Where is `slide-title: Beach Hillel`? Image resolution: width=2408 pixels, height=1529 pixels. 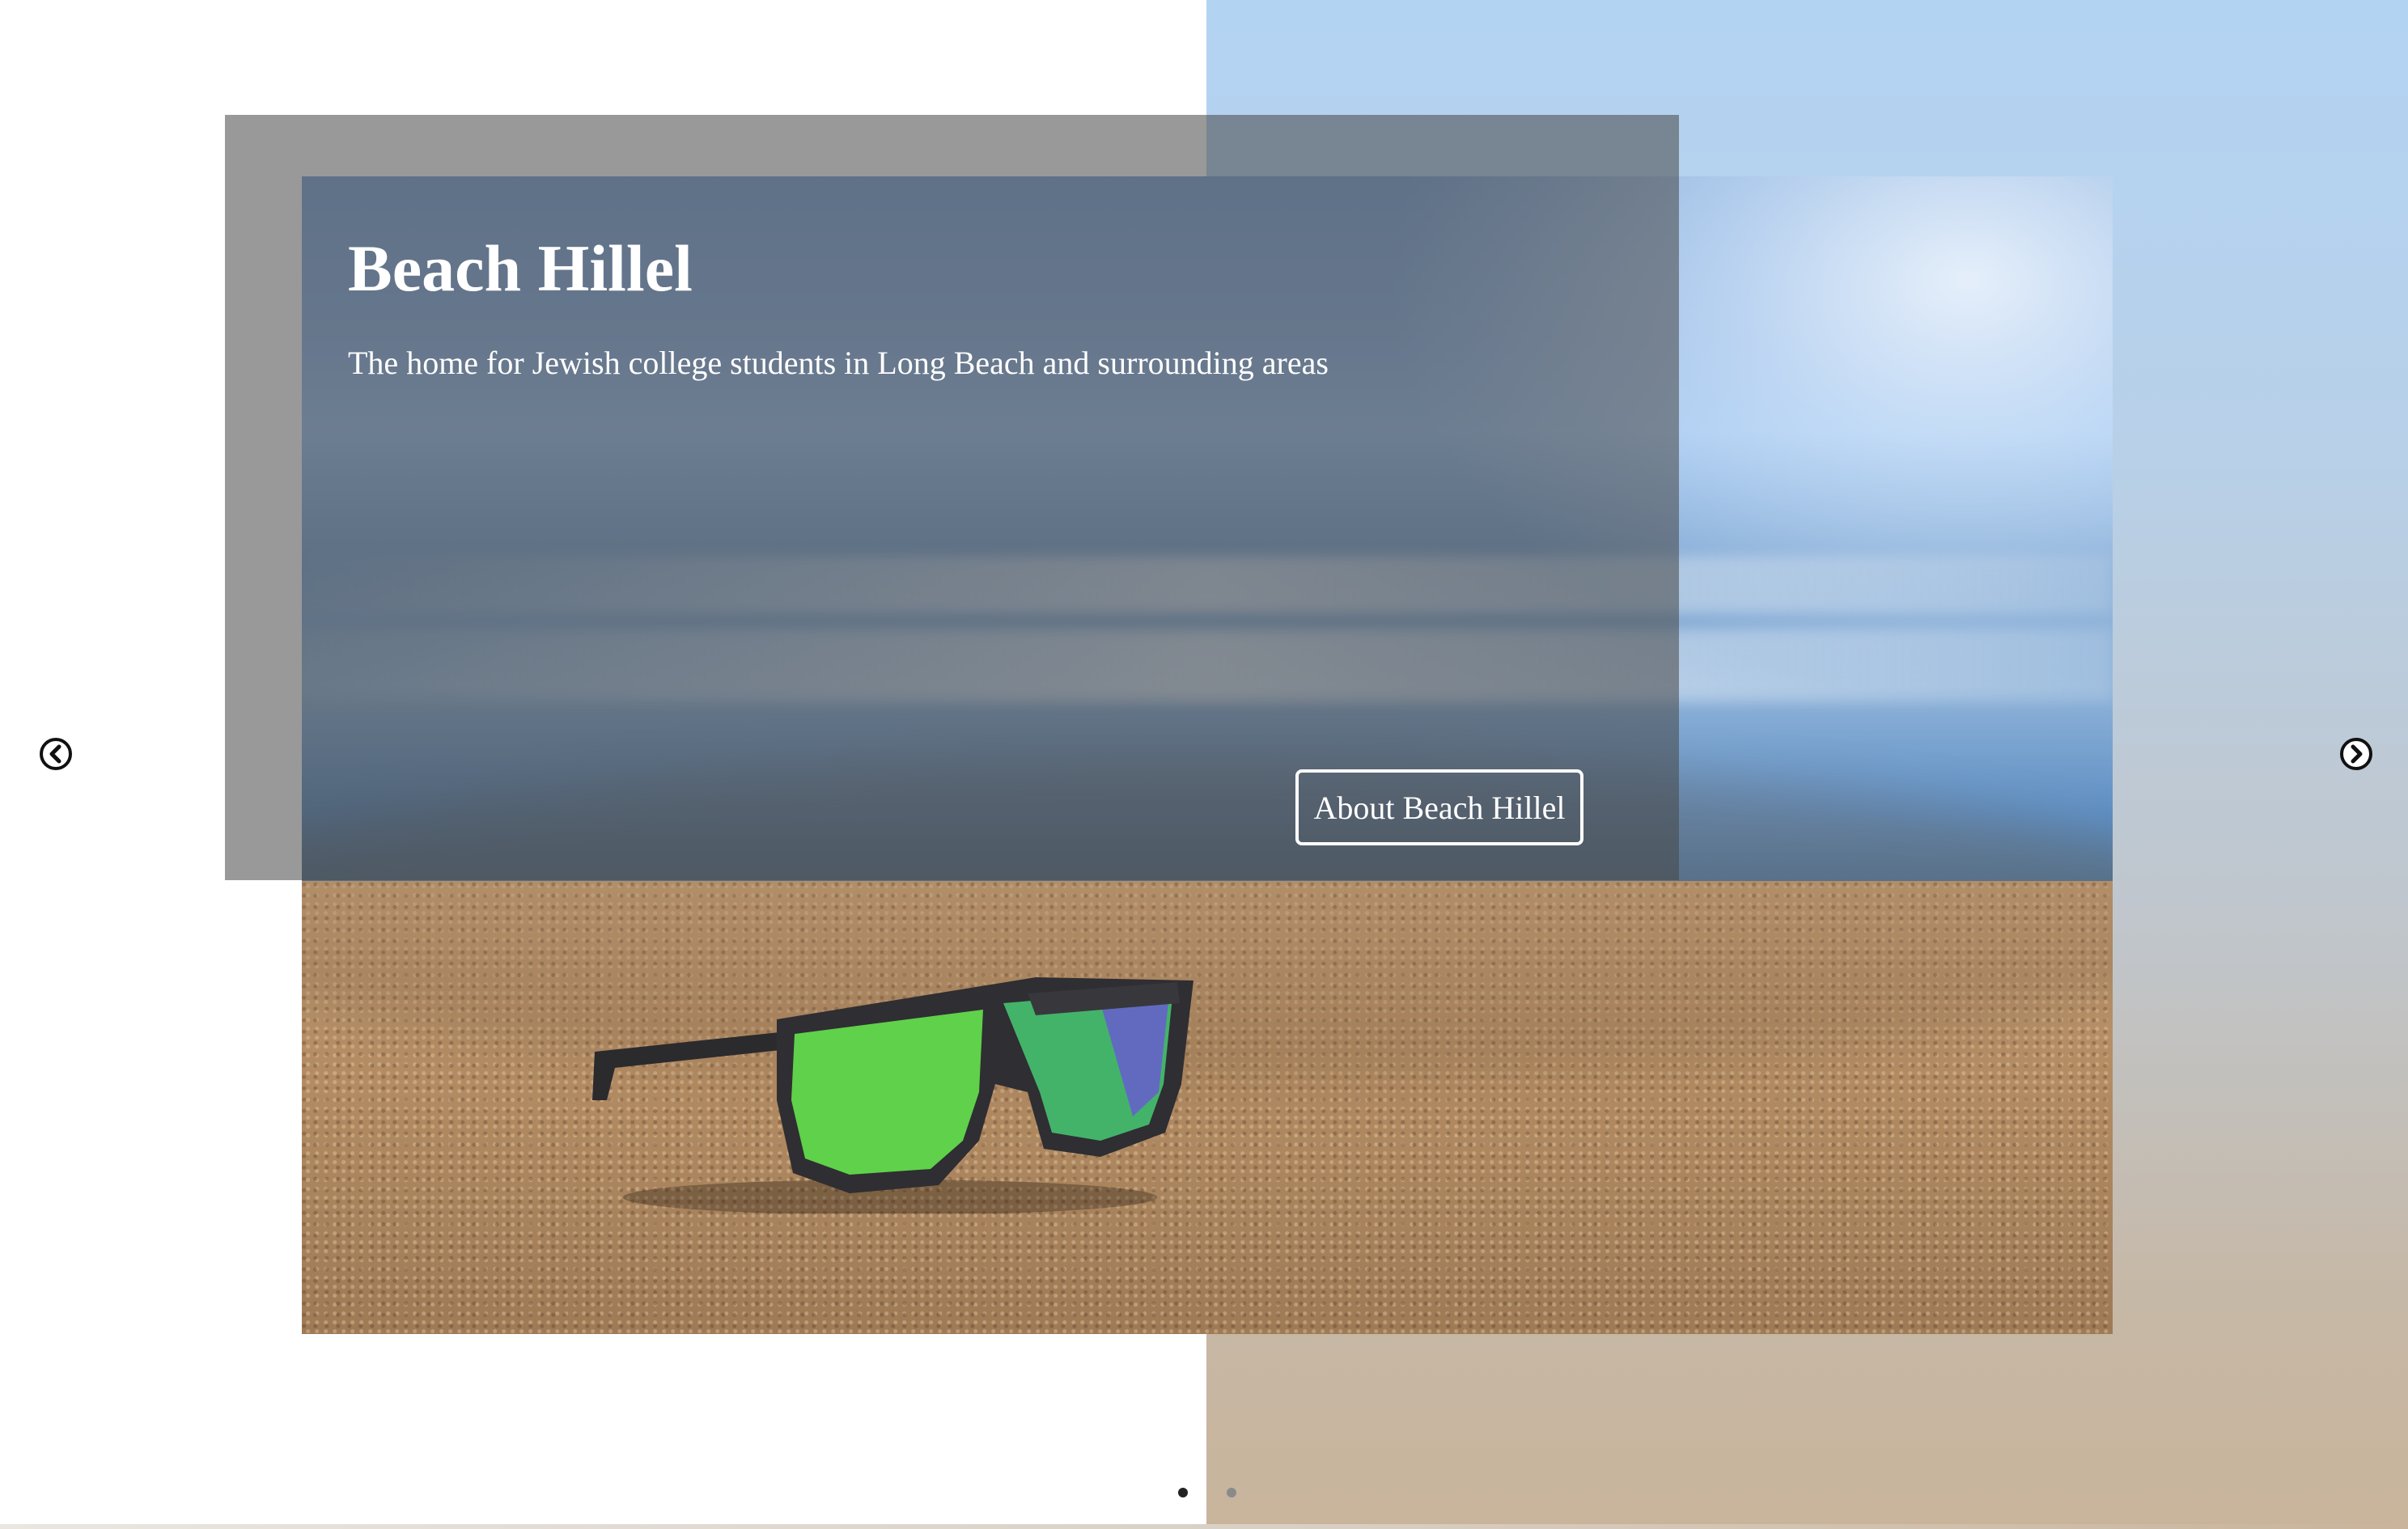
slide-title: Beach Hillel is located at coordinates (520, 268).